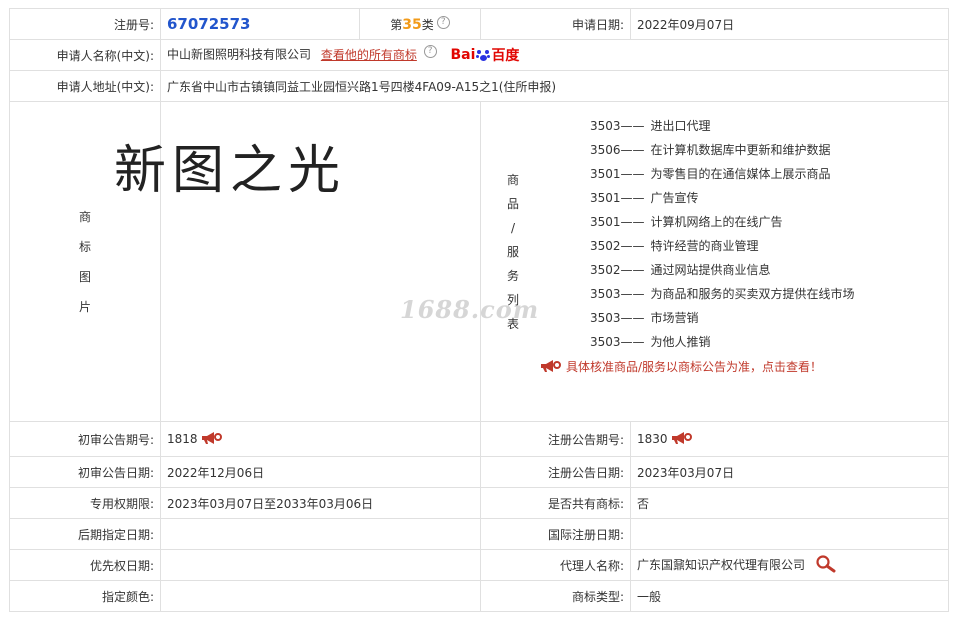 The image size is (957, 617). Describe the element at coordinates (396, 24) in the screenshot. I see `class-prefix: 第` at that location.